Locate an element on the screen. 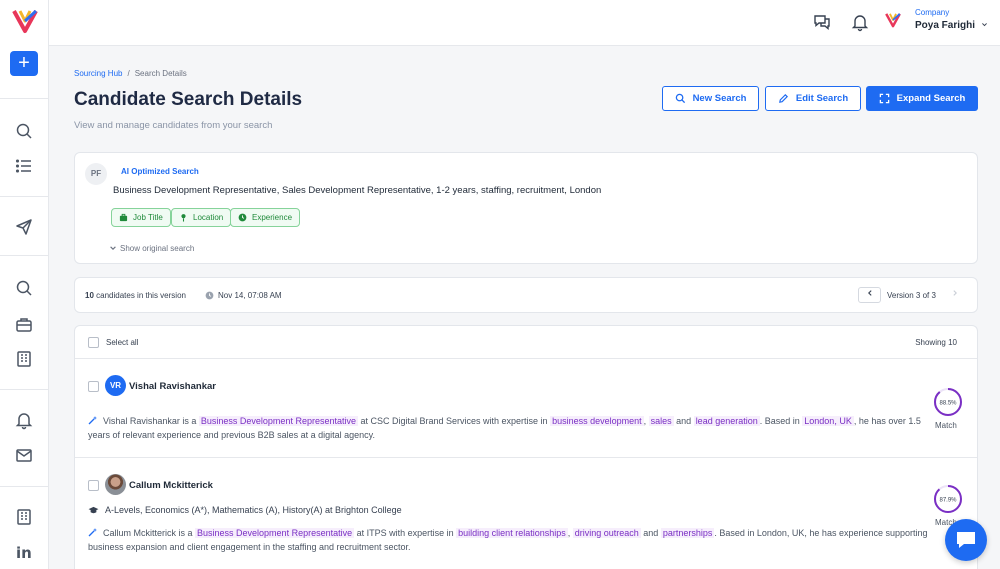 The image size is (1000, 569). expand-search-button: Expand Search is located at coordinates (922, 98).